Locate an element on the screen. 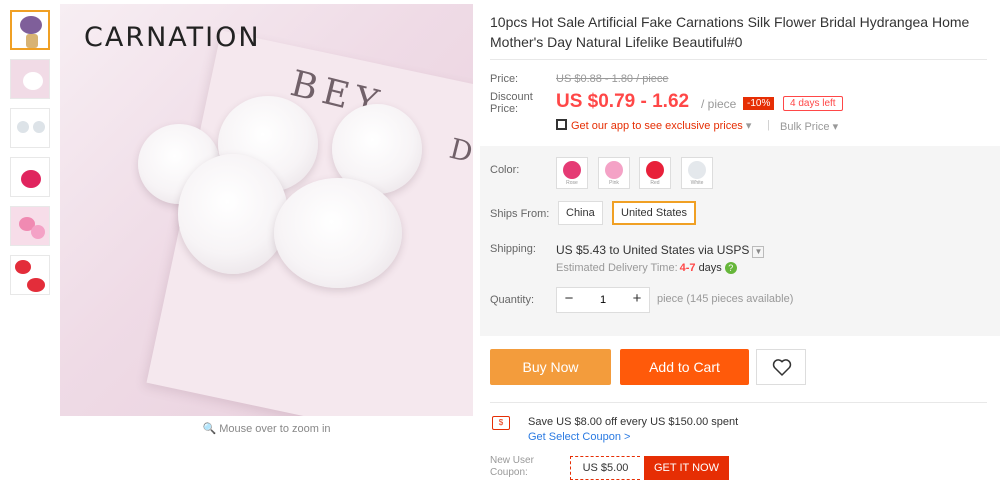 Image resolution: width=1000 pixels, height=482 pixels. ships-from-united-states: United States is located at coordinates (654, 213).